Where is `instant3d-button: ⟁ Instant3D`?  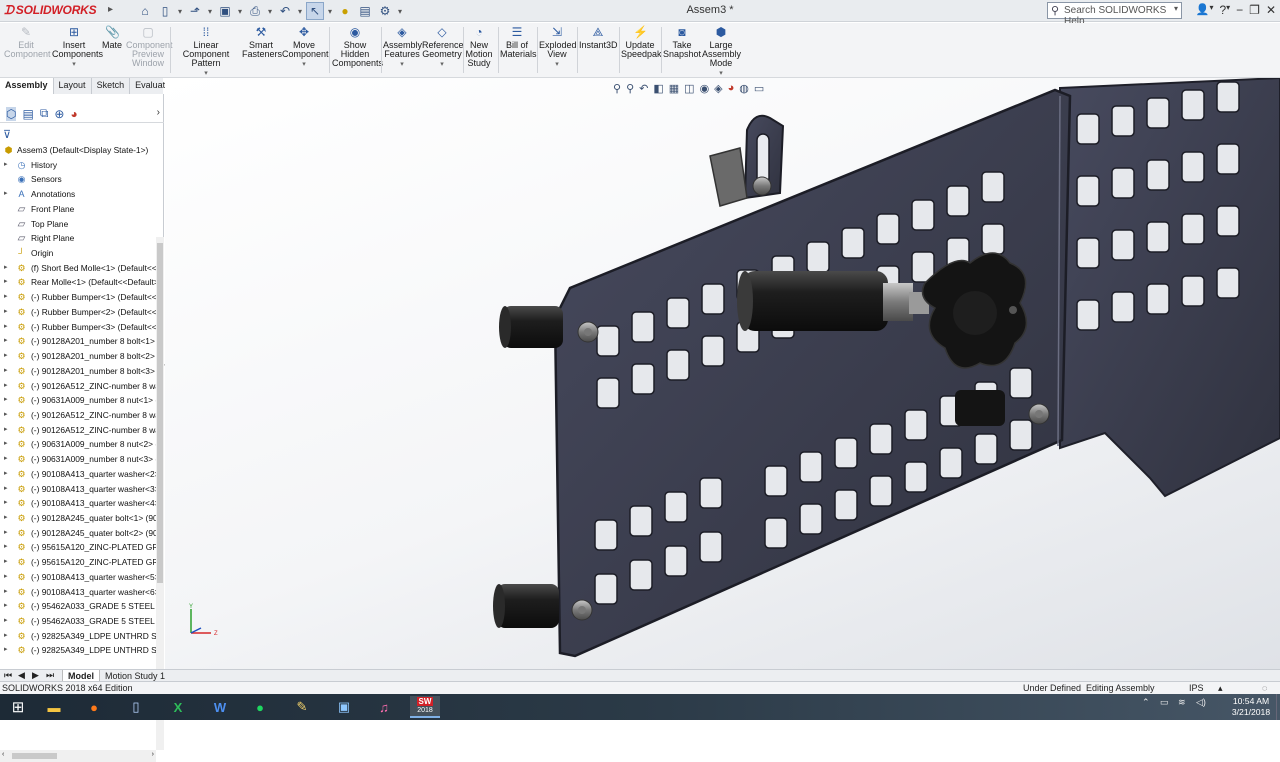 instant3d-button: ⟁ Instant3D is located at coordinates (598, 37).